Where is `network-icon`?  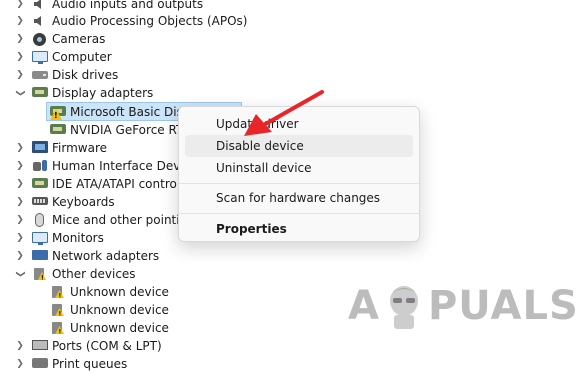
network-icon is located at coordinates (40, 255).